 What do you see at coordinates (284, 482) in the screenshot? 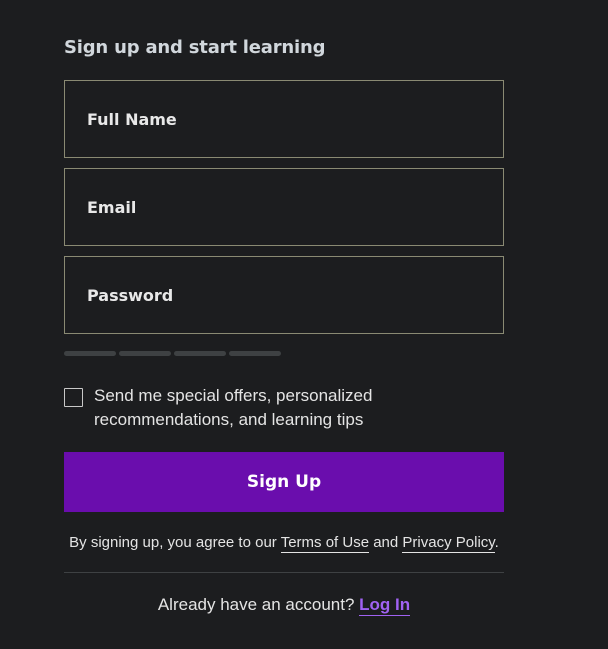
I see `sign-up-button: Sign Up` at bounding box center [284, 482].